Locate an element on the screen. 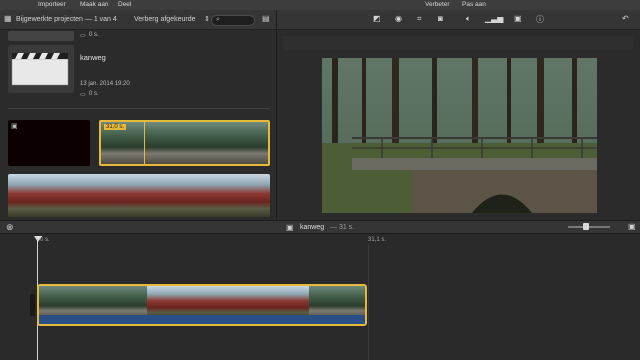 This screenshot has height=360, width=640. timeline-header: ⊗ ▣ kanweg — 31 s. ▣ is located at coordinates (320, 227).